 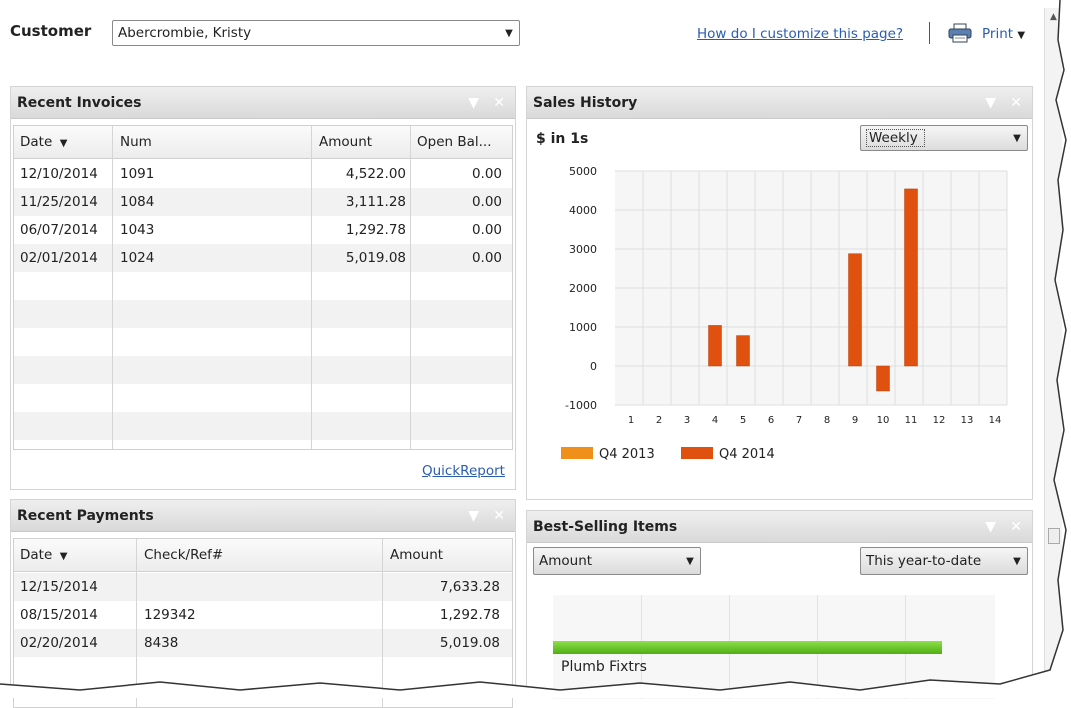 I want to click on best-selling-title: Best-Selling Items, so click(x=779, y=527).